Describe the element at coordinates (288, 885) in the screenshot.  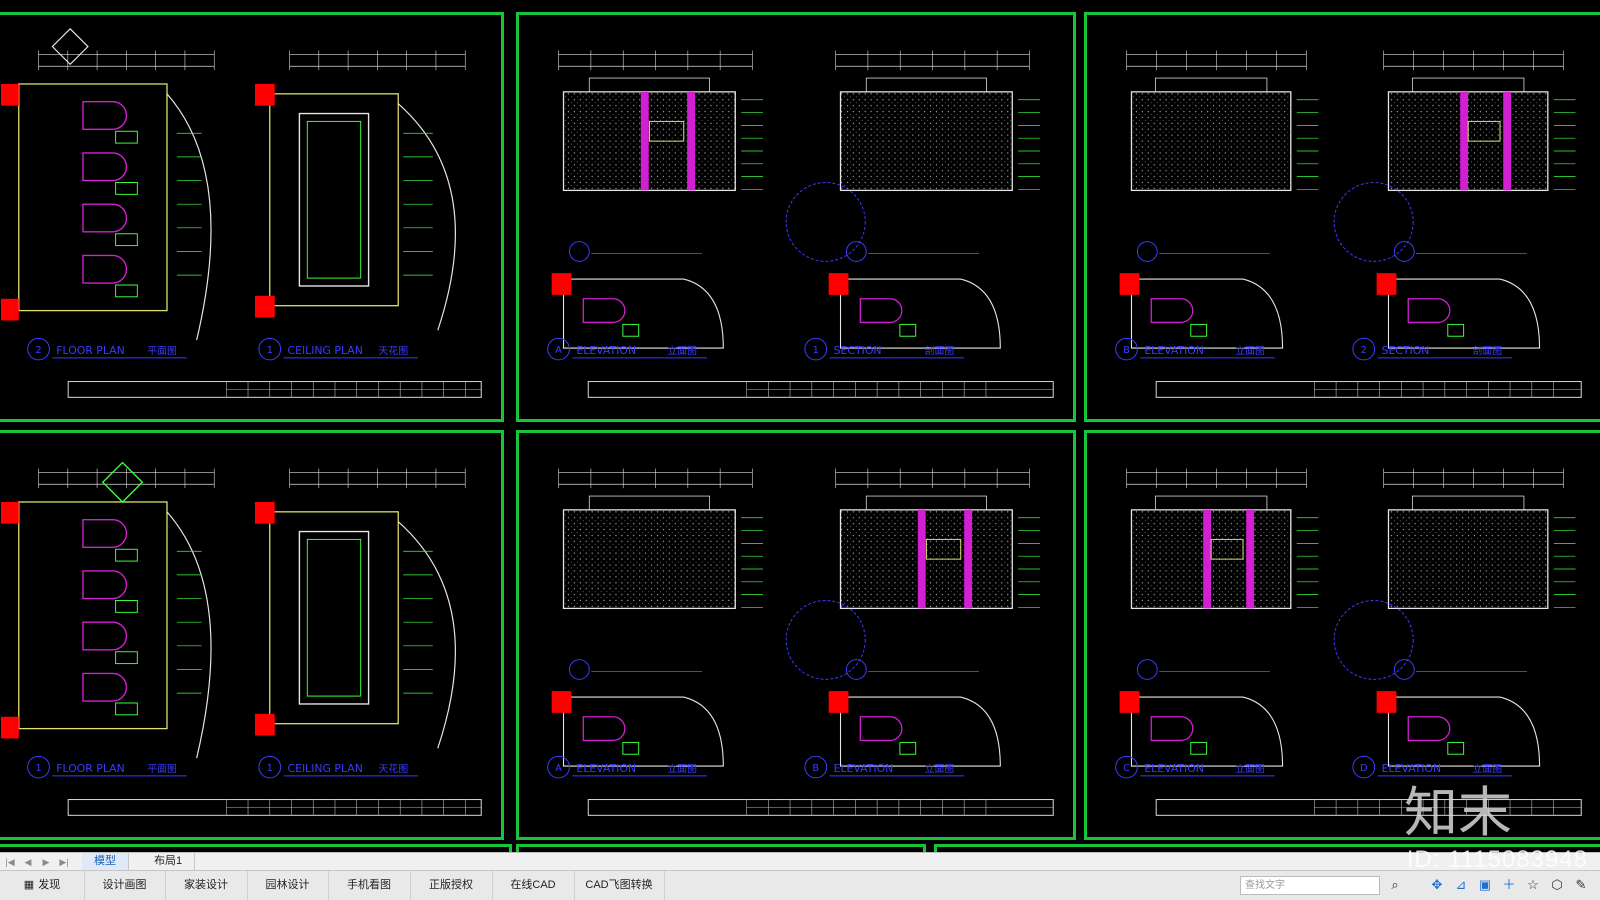
I see `toolbar-button-2: 园林设计` at that location.